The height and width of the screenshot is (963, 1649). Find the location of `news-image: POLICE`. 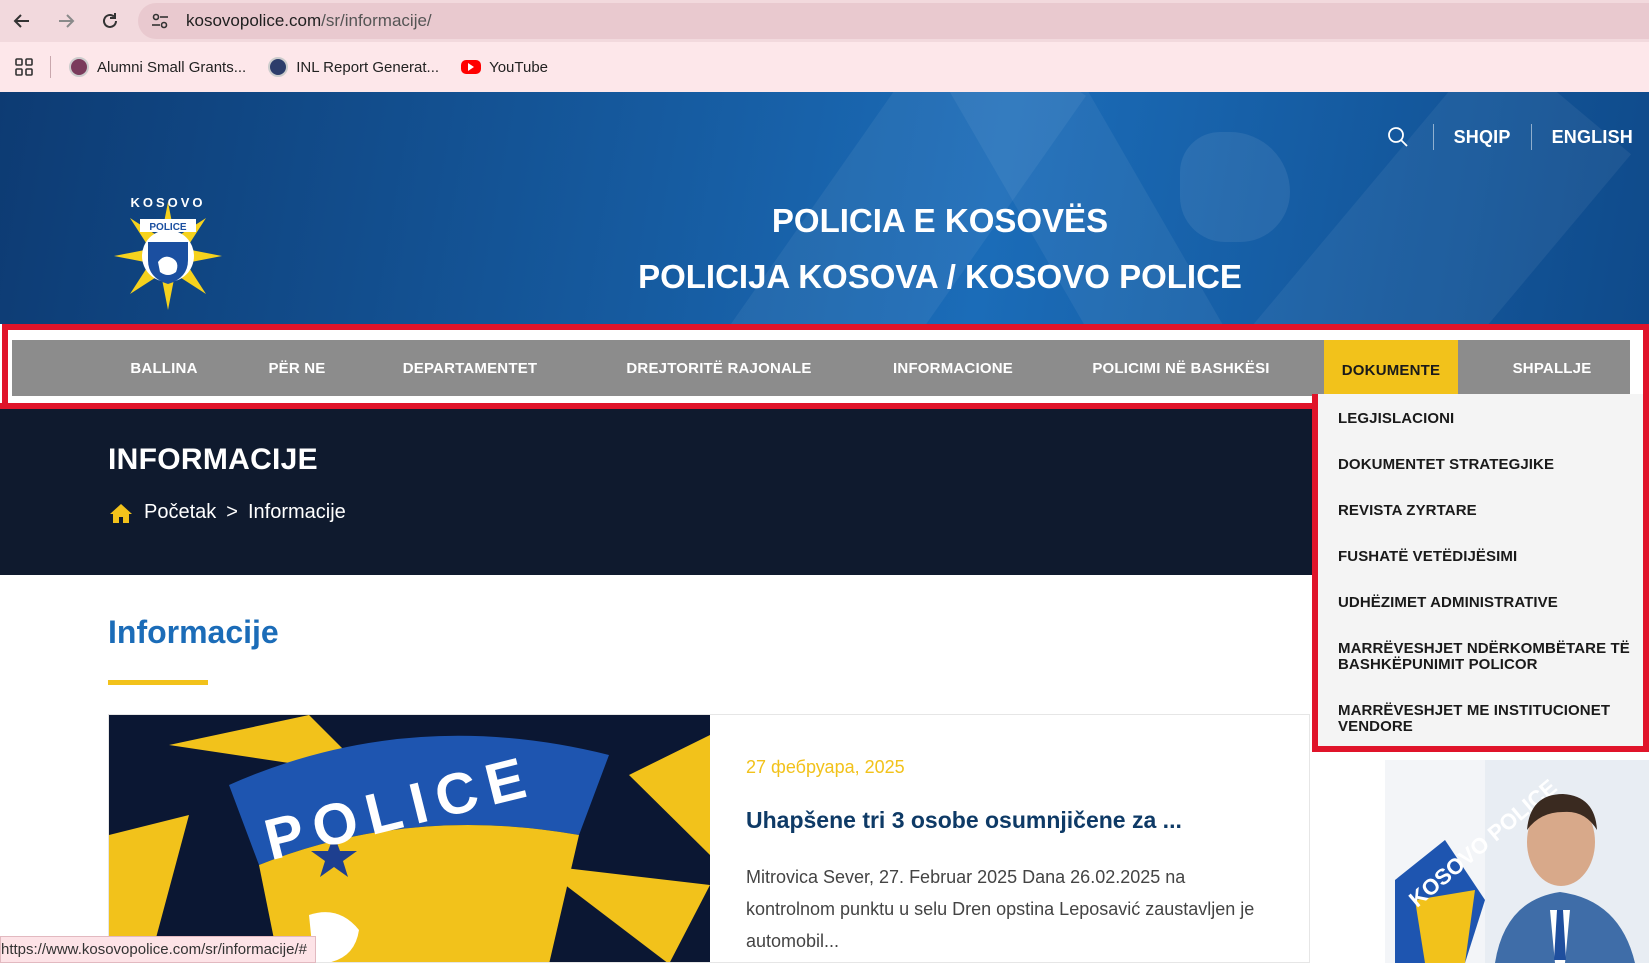

news-image: POLICE is located at coordinates (409, 838).